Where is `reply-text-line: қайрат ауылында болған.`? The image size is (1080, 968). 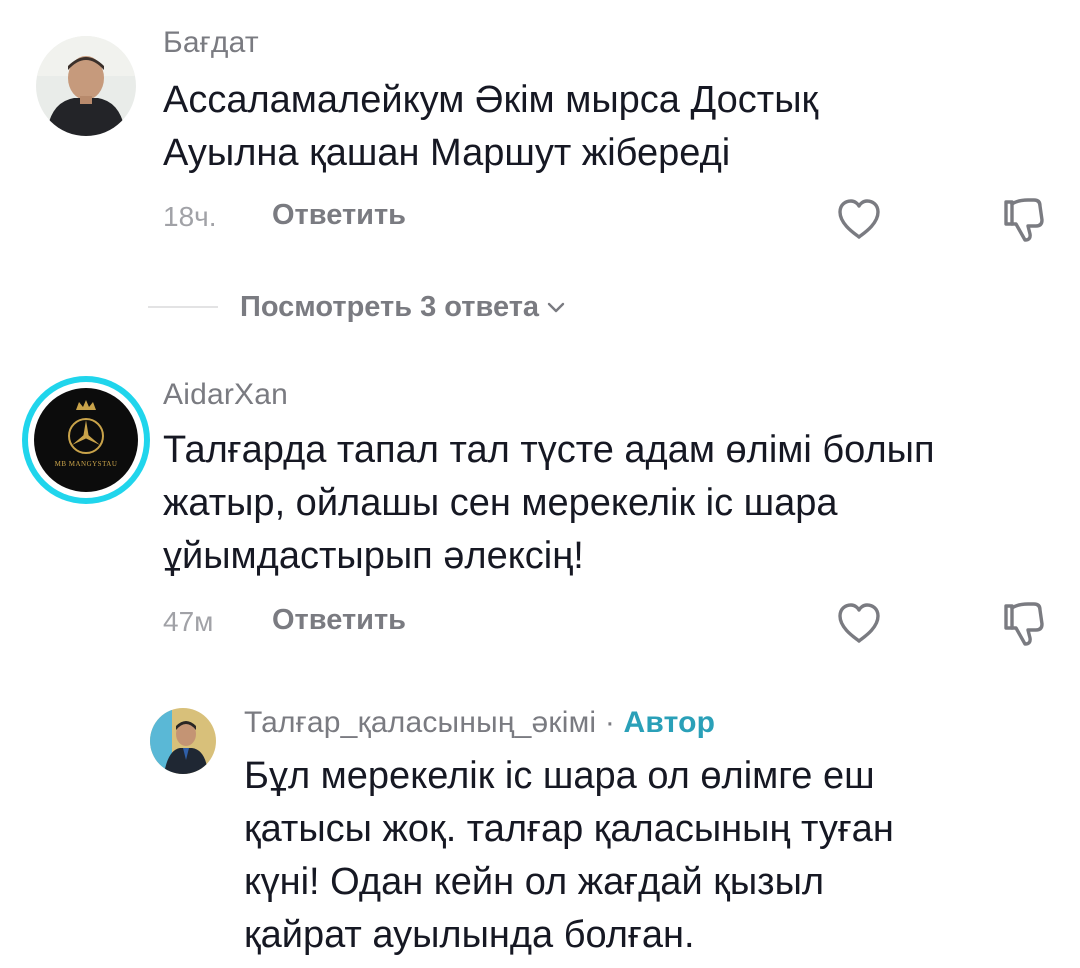 reply-text-line: қайрат ауылында болған. is located at coordinates (469, 935).